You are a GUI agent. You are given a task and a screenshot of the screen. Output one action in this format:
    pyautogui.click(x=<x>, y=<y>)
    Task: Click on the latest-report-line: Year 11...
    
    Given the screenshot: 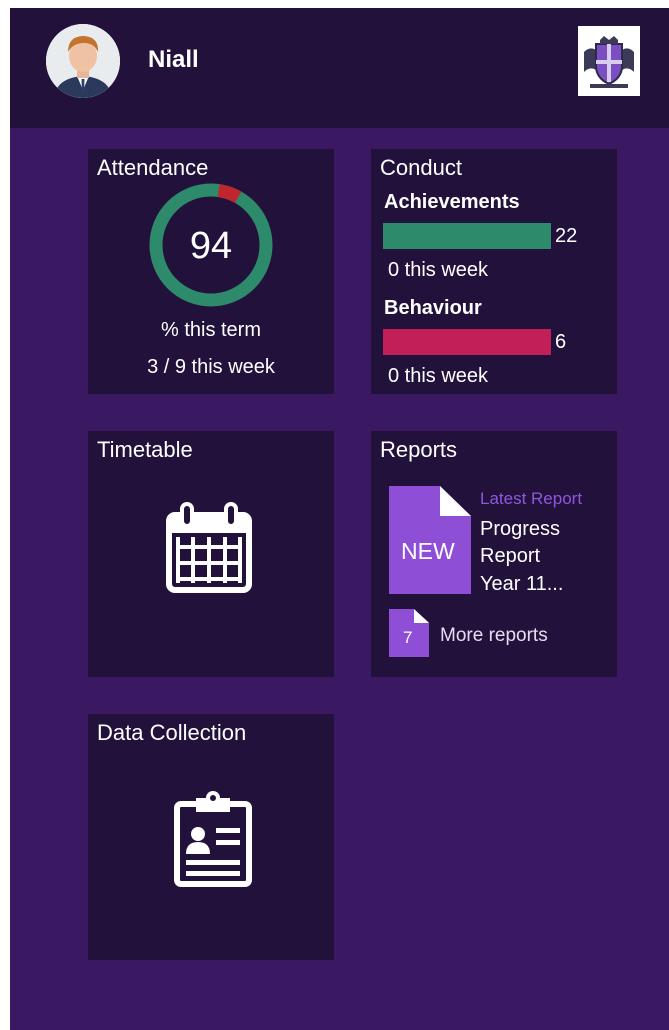 What is the action you would take?
    pyautogui.click(x=522, y=584)
    